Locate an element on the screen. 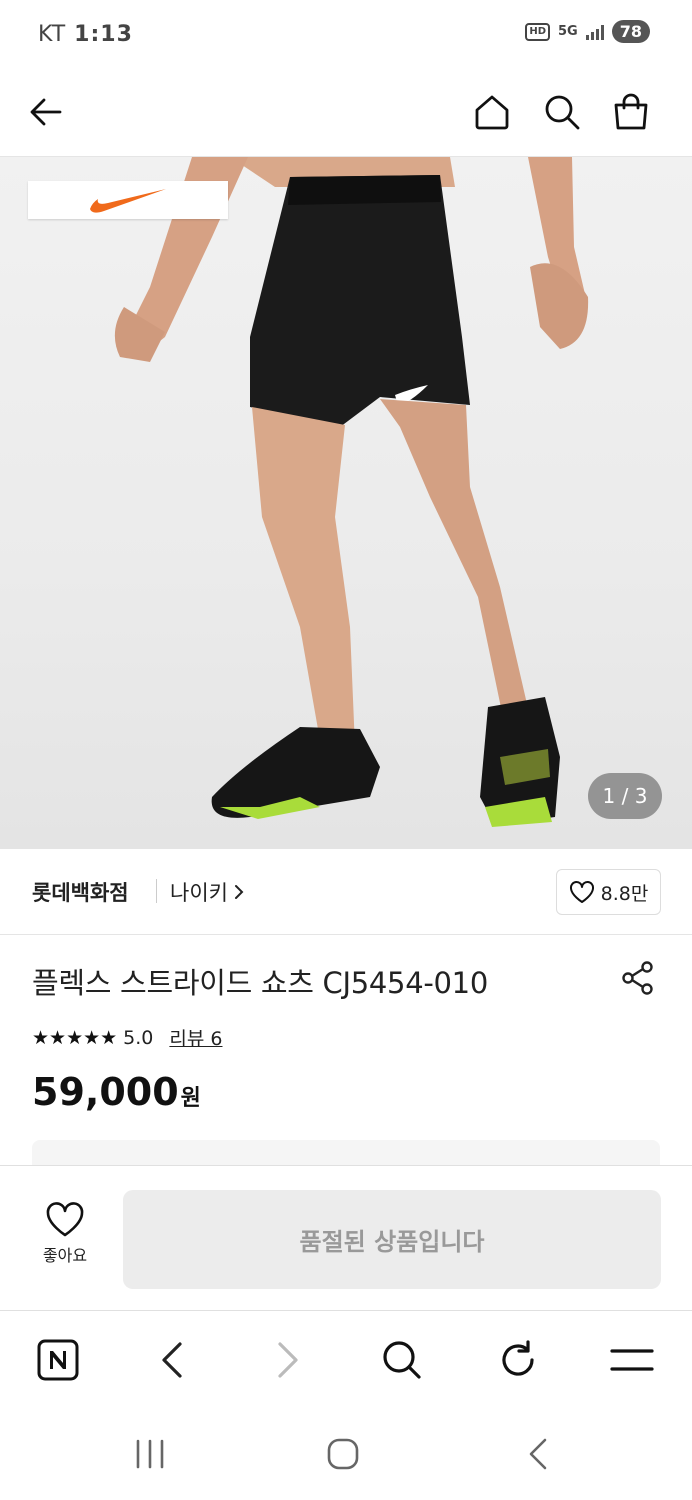 The height and width of the screenshot is (1500, 692). price-value: 59,000 is located at coordinates (105, 1092).